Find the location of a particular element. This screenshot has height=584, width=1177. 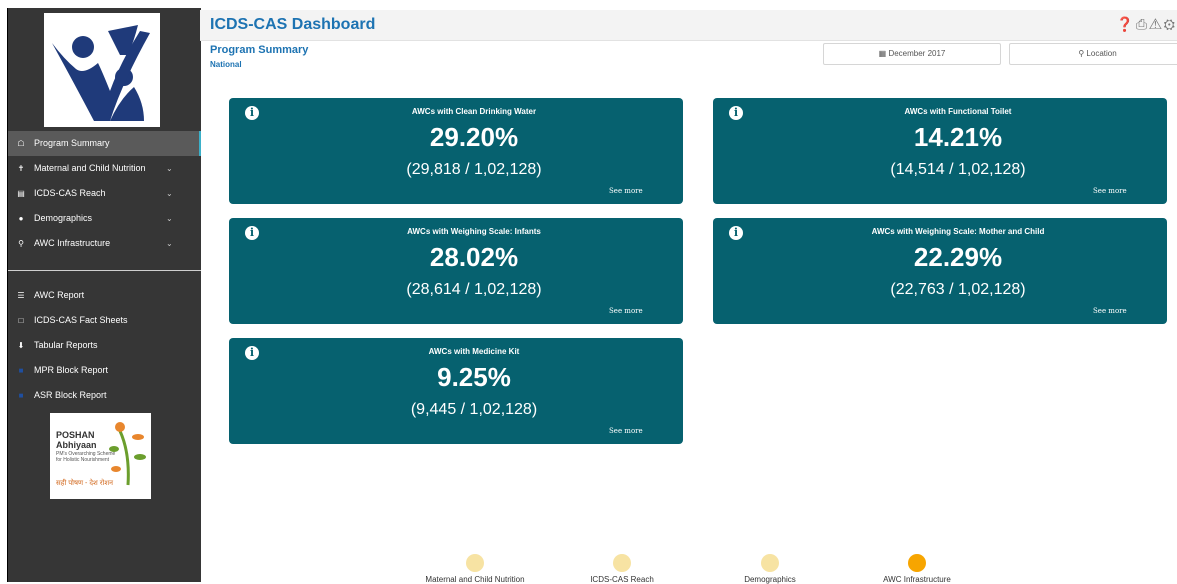

card-fraction: (22,763 / 1,02,128) is located at coordinates (958, 289).